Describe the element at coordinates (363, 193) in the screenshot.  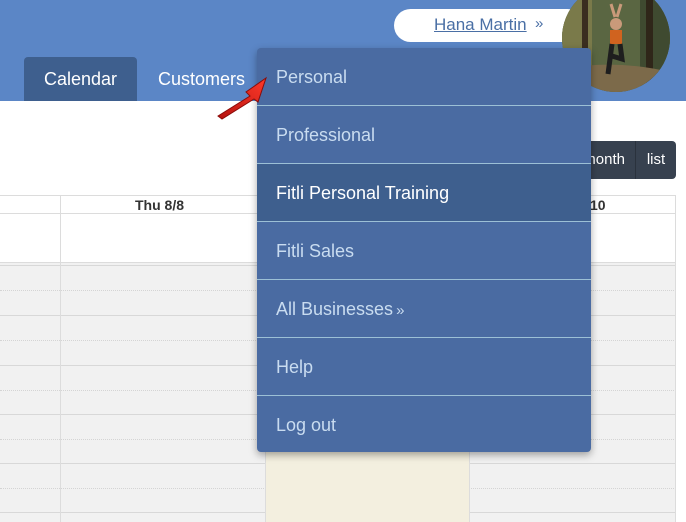
I see `menu-item-label: Fitli Personal Training` at that location.